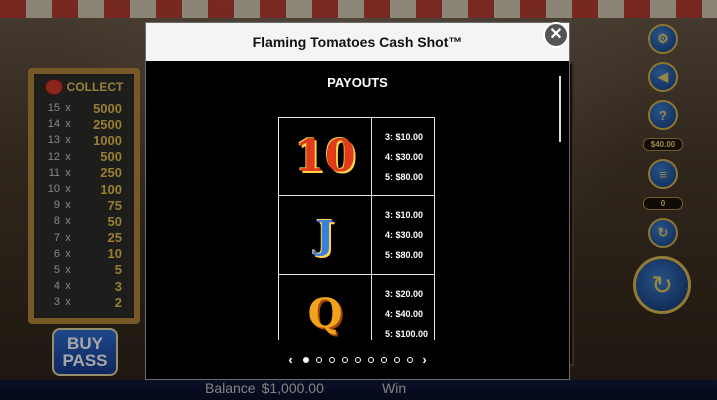  Describe the element at coordinates (357, 82) in the screenshot. I see `section-title: PAYOUTS` at that location.